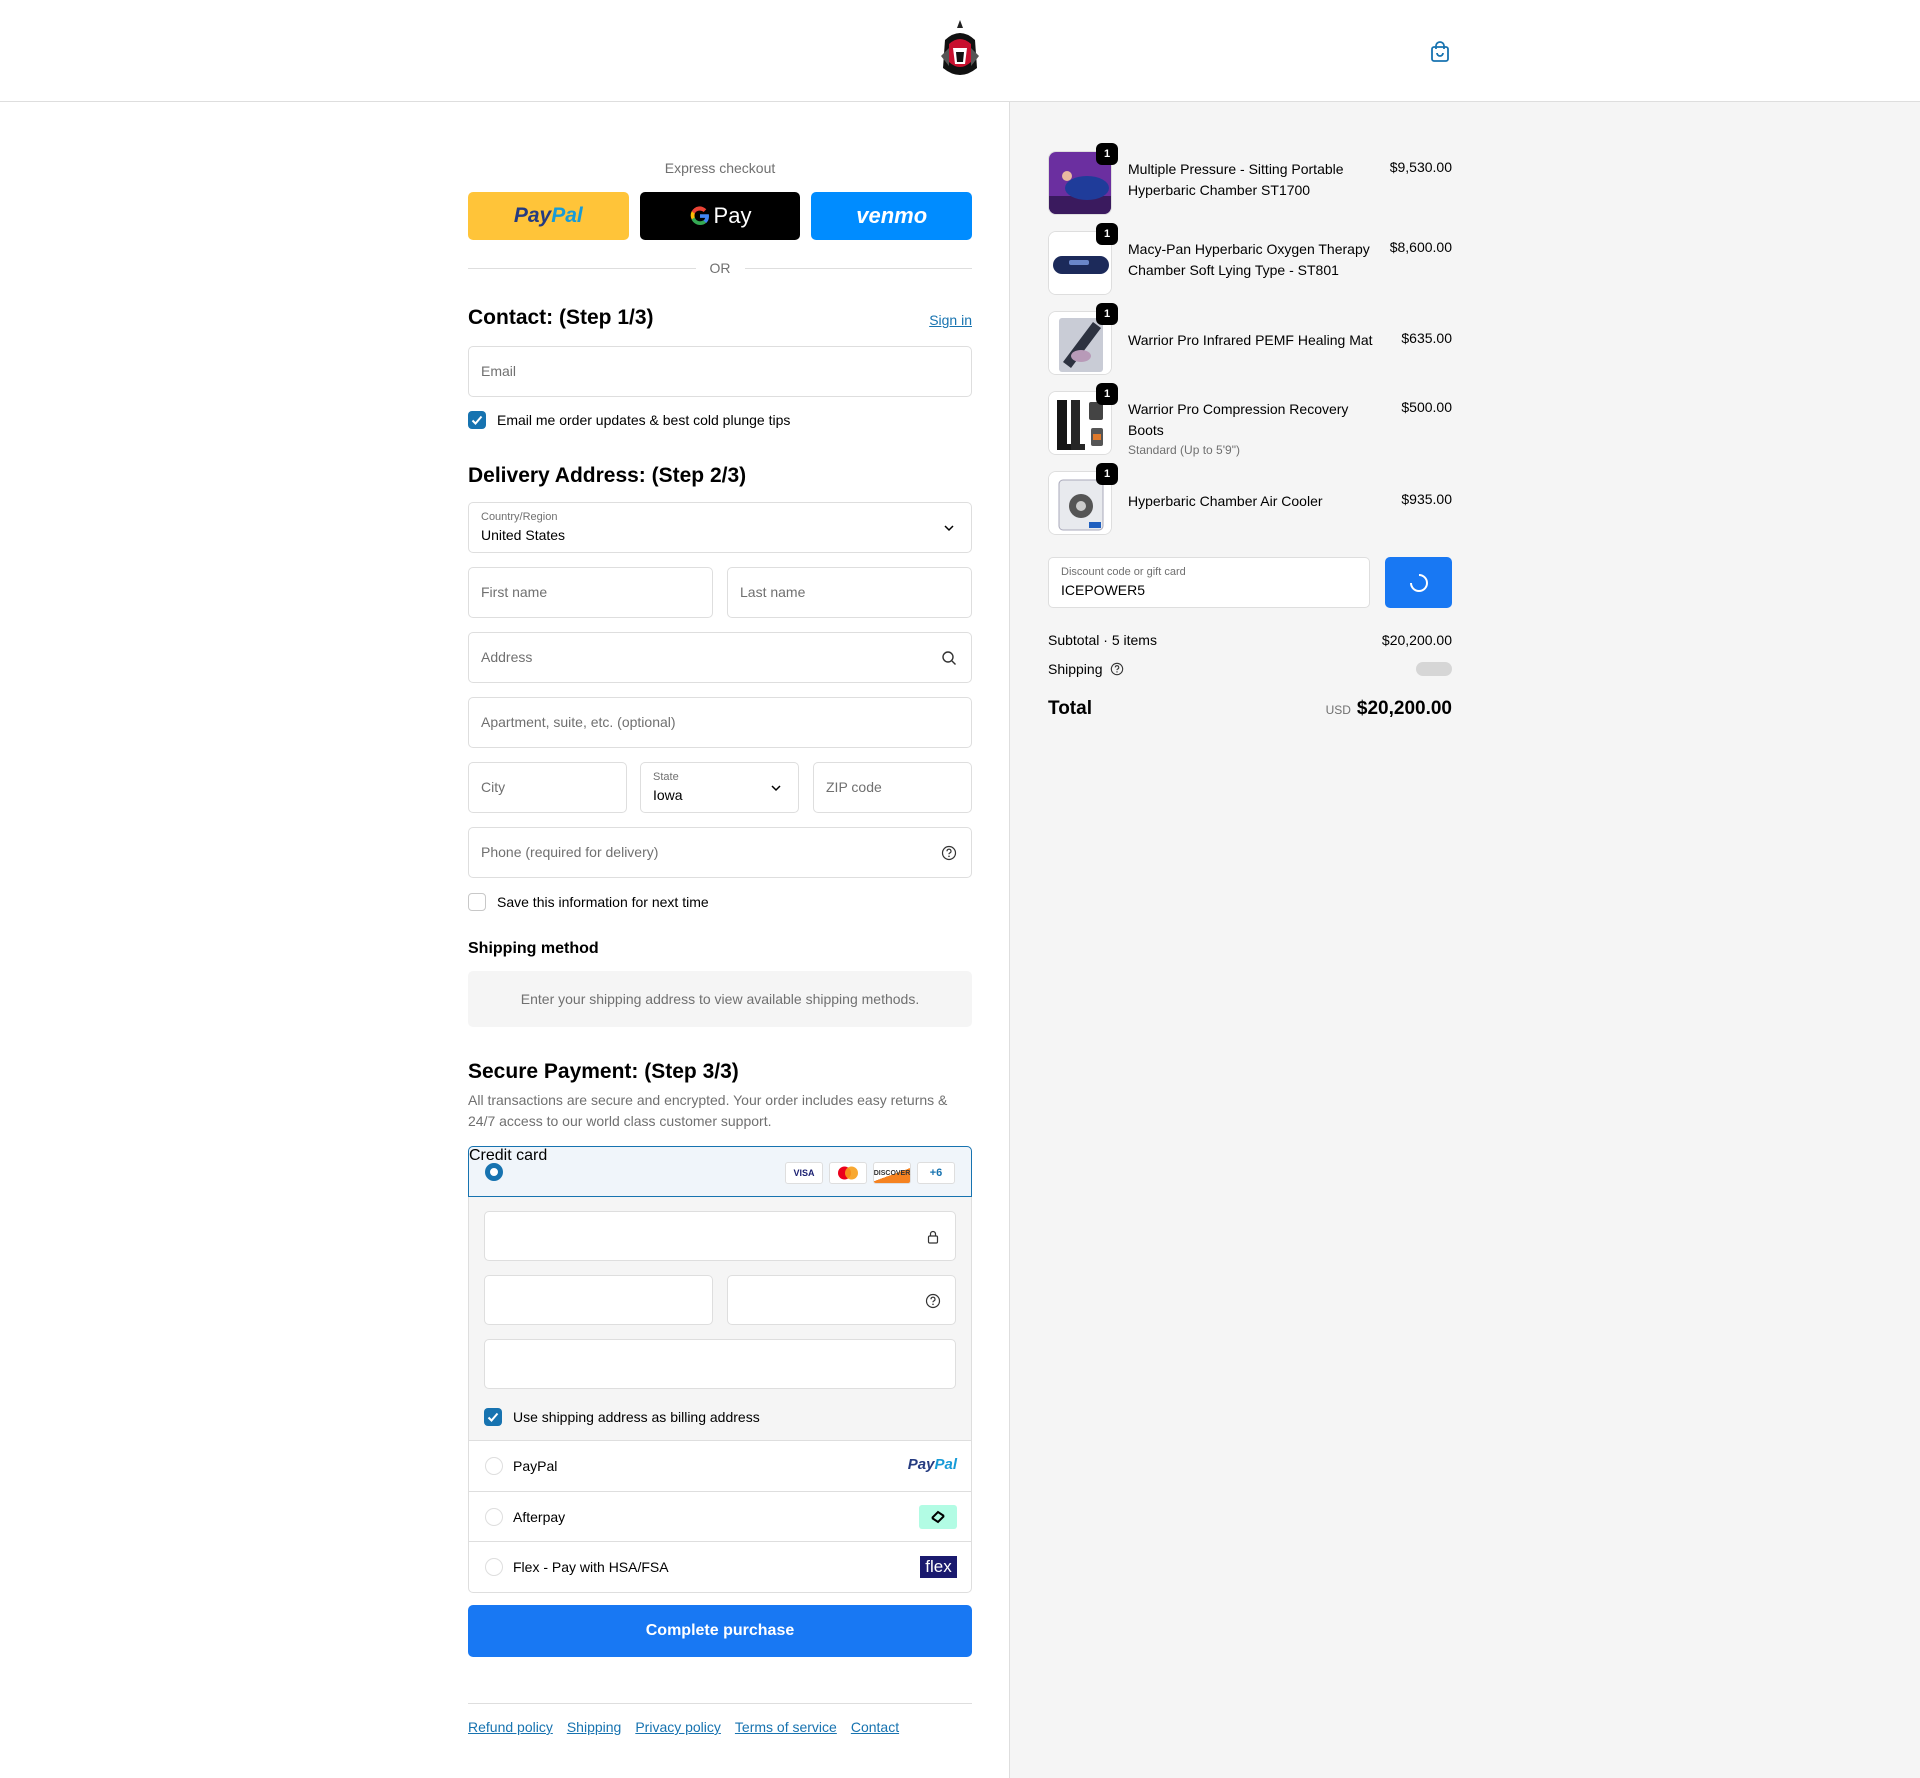 The width and height of the screenshot is (1920, 1778). I want to click on line-item: 1 Hyperbaric Chamber Air Cooler $935.00, so click(1250, 499).